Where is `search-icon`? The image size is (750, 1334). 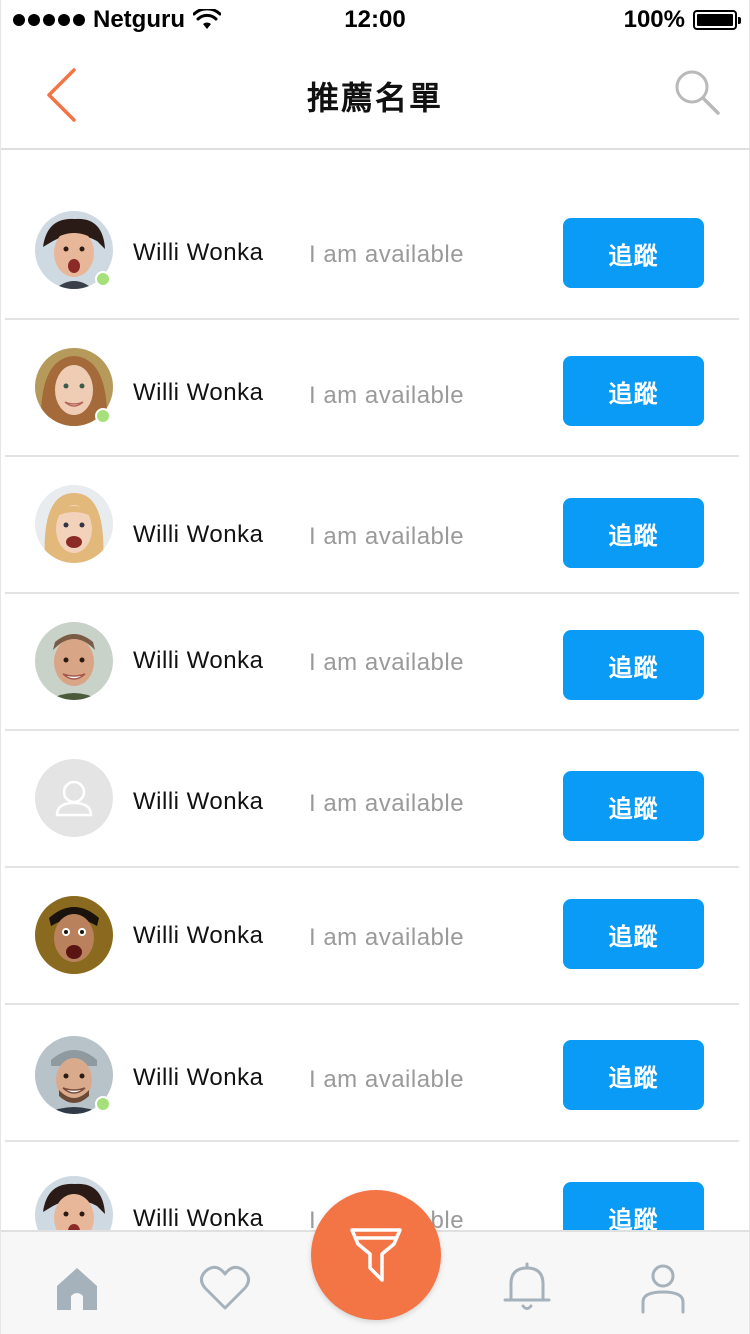 search-icon is located at coordinates (697, 92).